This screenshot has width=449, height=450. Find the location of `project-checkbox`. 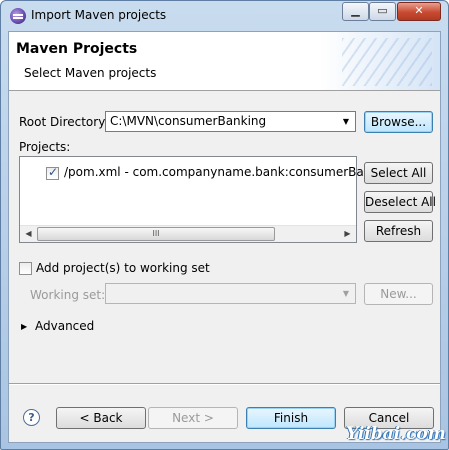

project-checkbox is located at coordinates (52, 172).